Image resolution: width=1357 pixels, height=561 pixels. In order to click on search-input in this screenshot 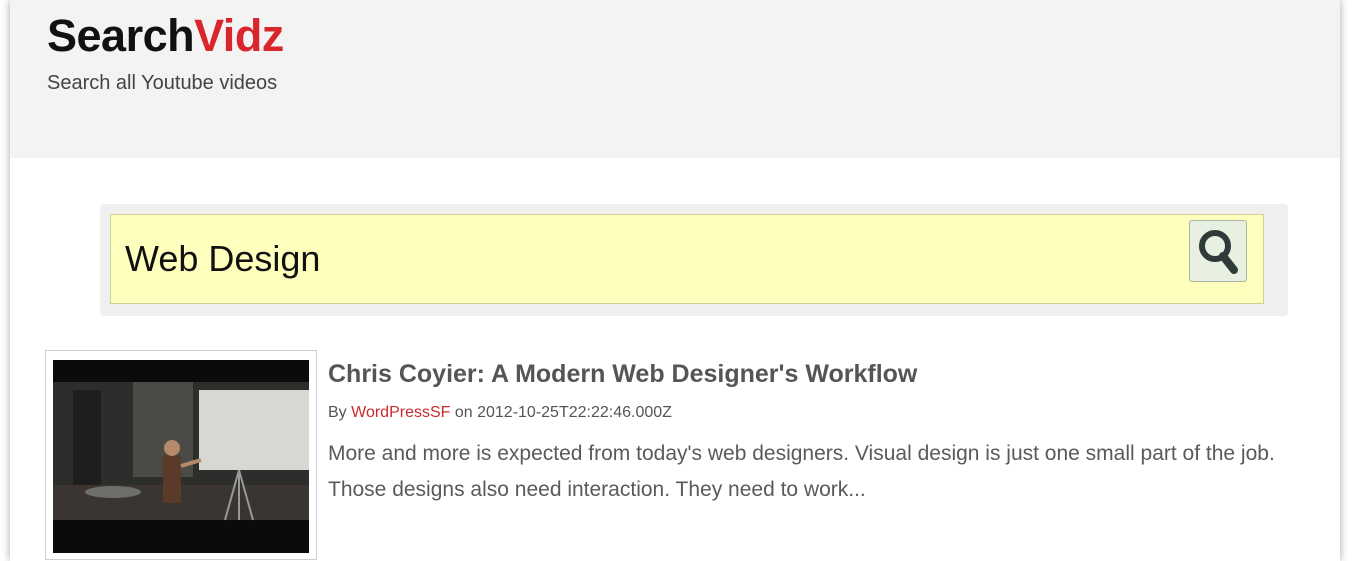, I will do `click(650, 259)`.